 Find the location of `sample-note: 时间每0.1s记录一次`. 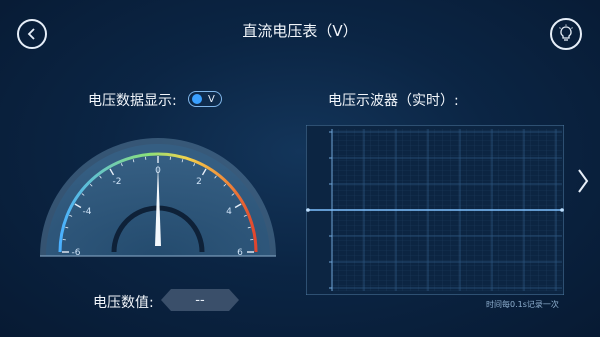

sample-note: 时间每0.1s记录一次 is located at coordinates (522, 304).